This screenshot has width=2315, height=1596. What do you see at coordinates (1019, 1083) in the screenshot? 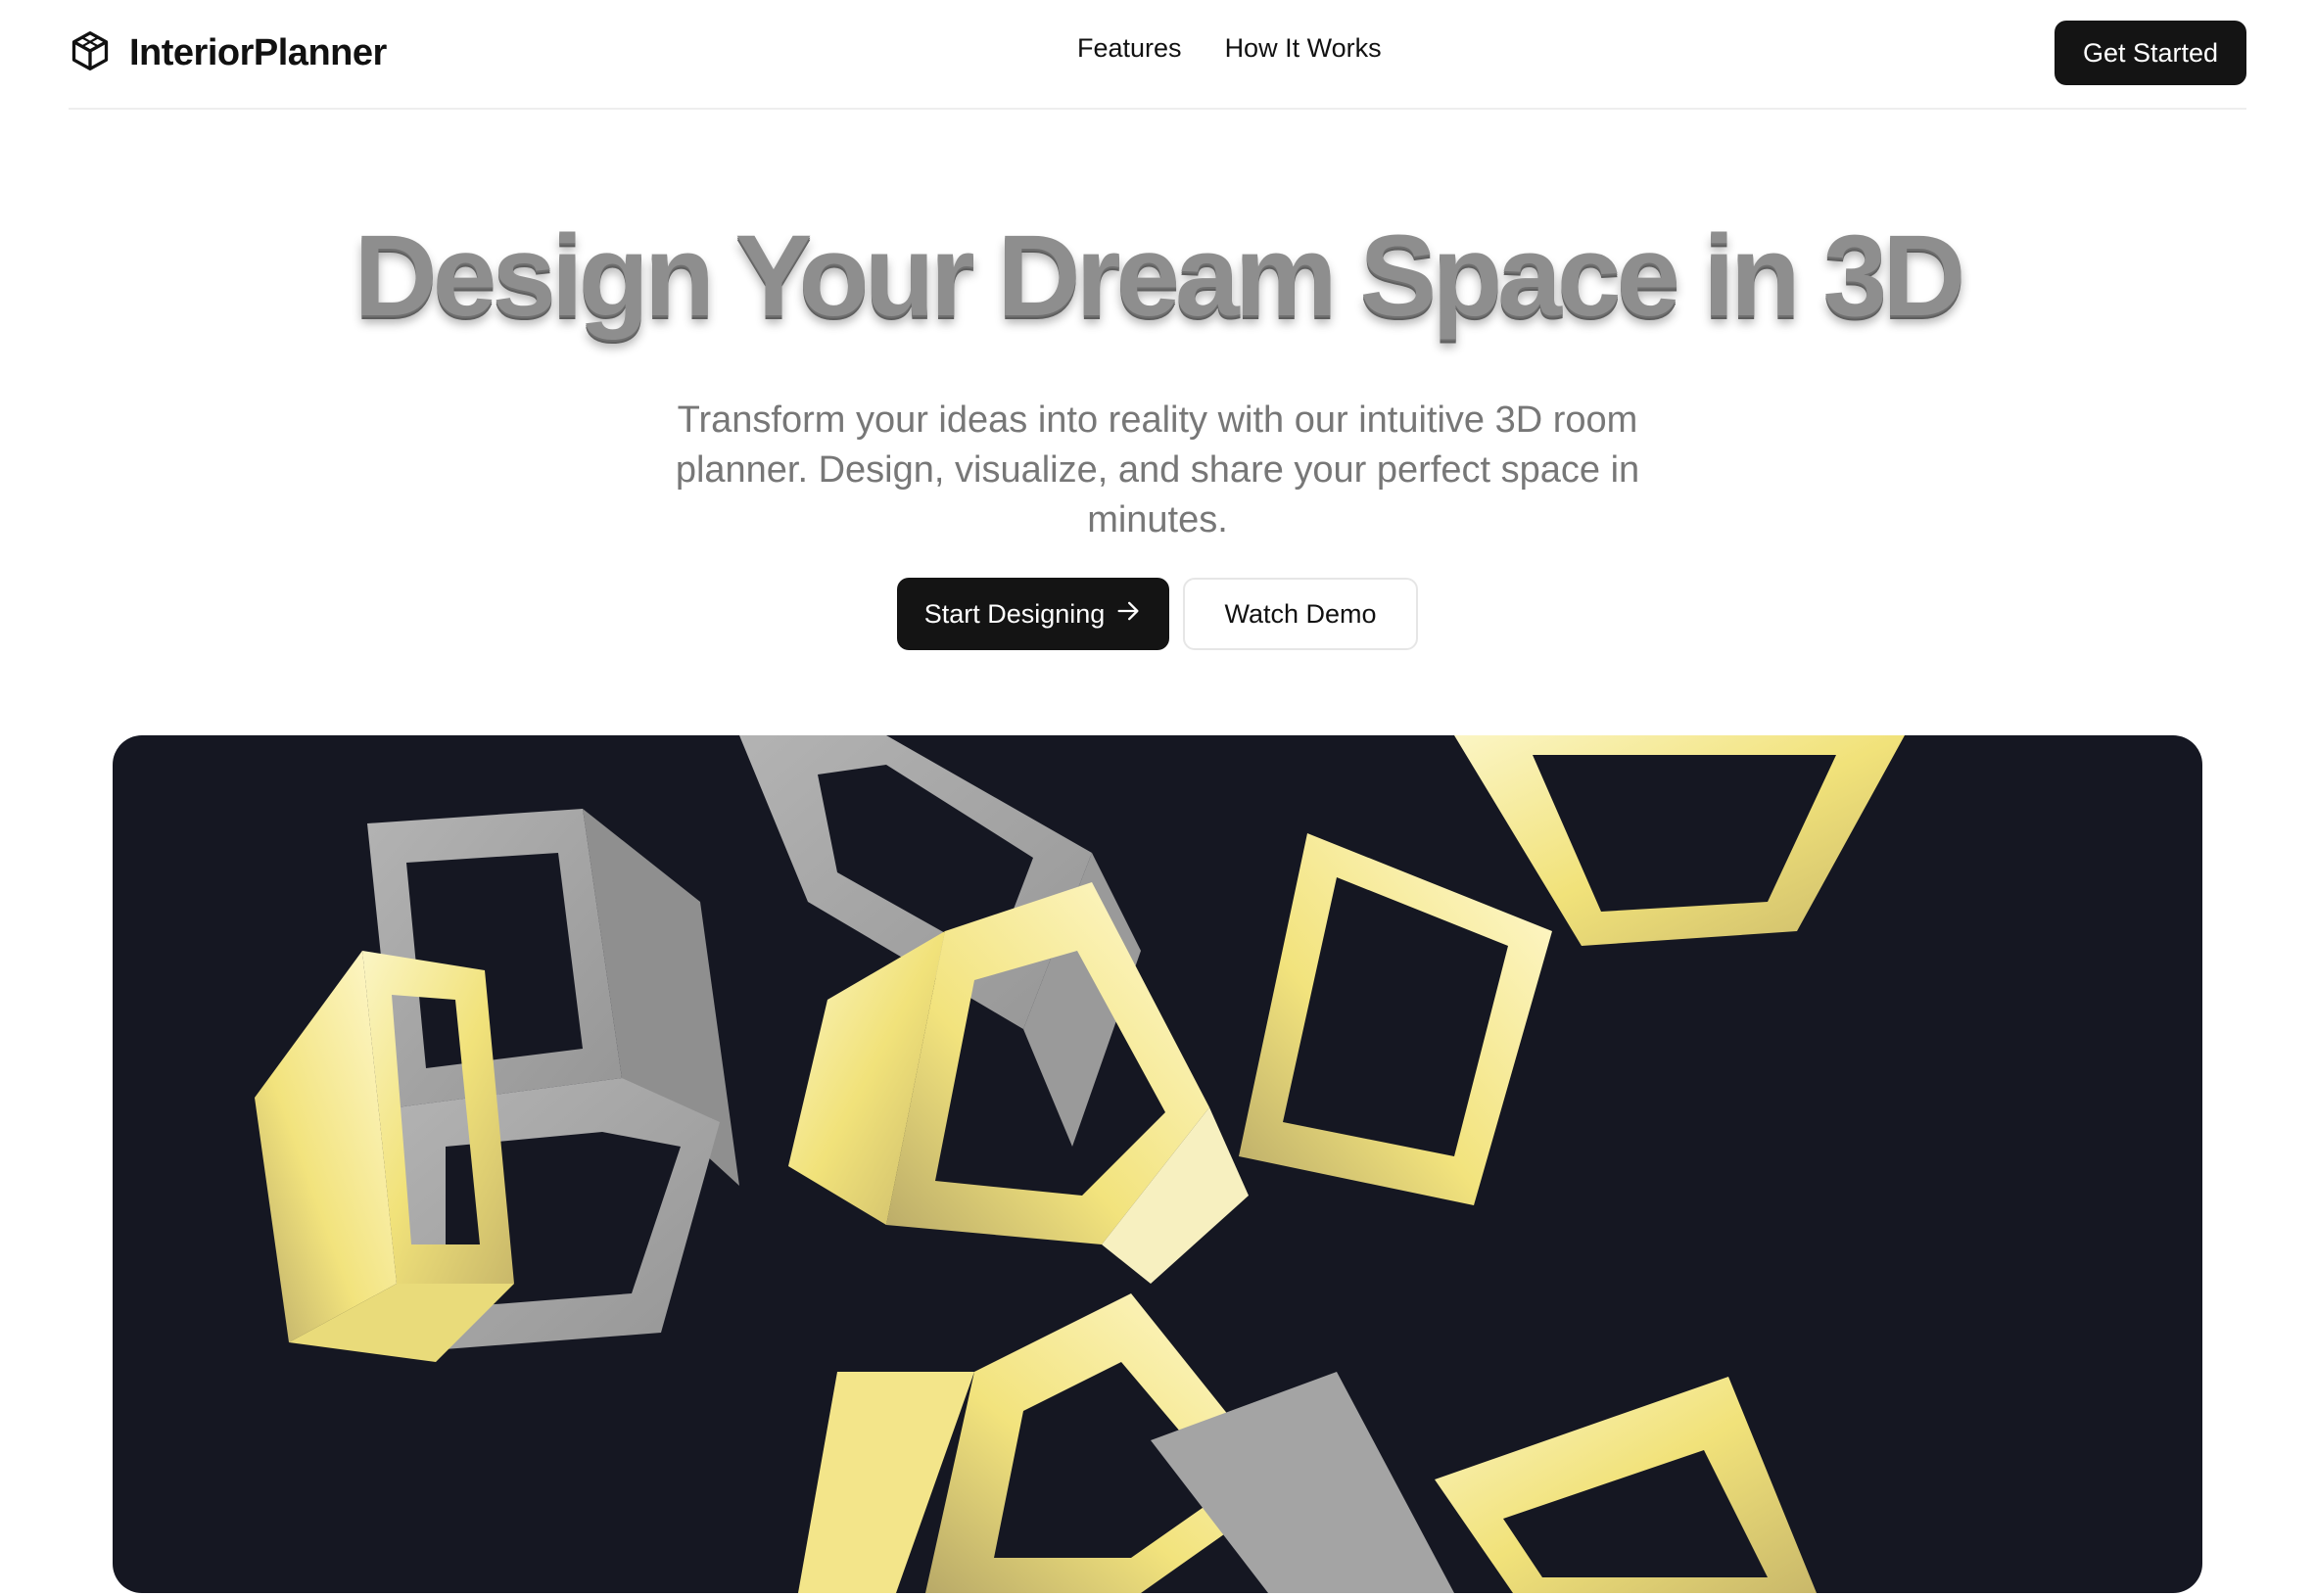
I see `frame-gold-center` at bounding box center [1019, 1083].